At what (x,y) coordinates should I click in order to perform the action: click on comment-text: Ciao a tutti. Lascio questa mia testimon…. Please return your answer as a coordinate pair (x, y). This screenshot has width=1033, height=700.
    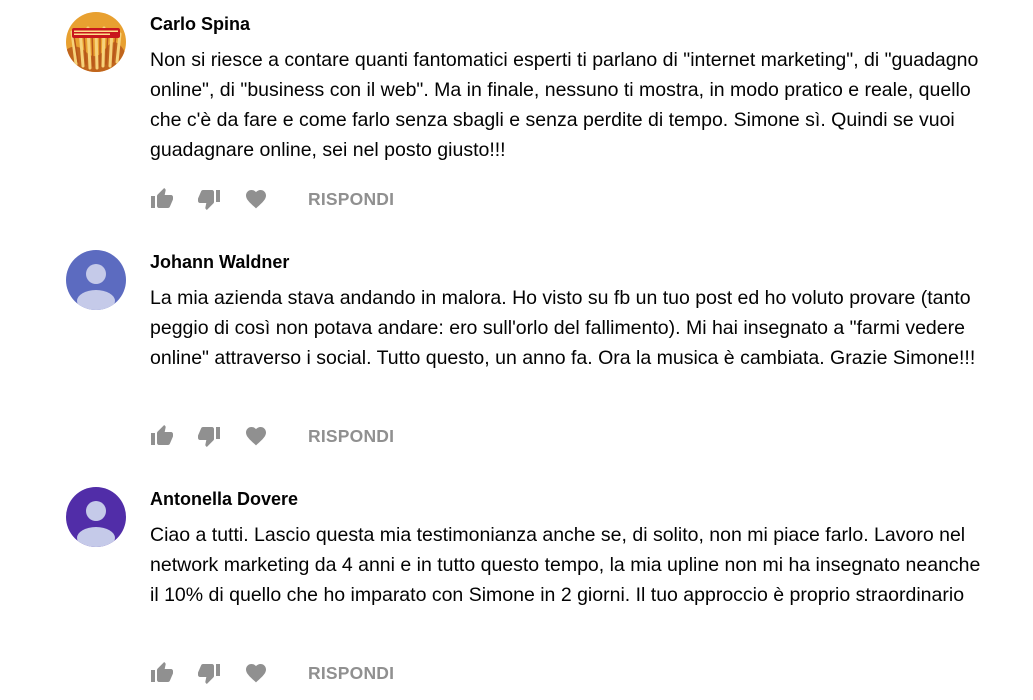
    Looking at the image, I should click on (565, 565).